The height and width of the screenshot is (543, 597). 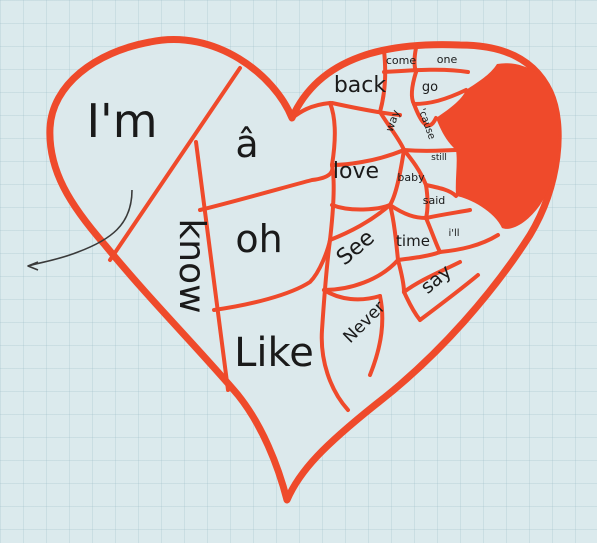 I want to click on word-baby: baby, so click(x=411, y=177).